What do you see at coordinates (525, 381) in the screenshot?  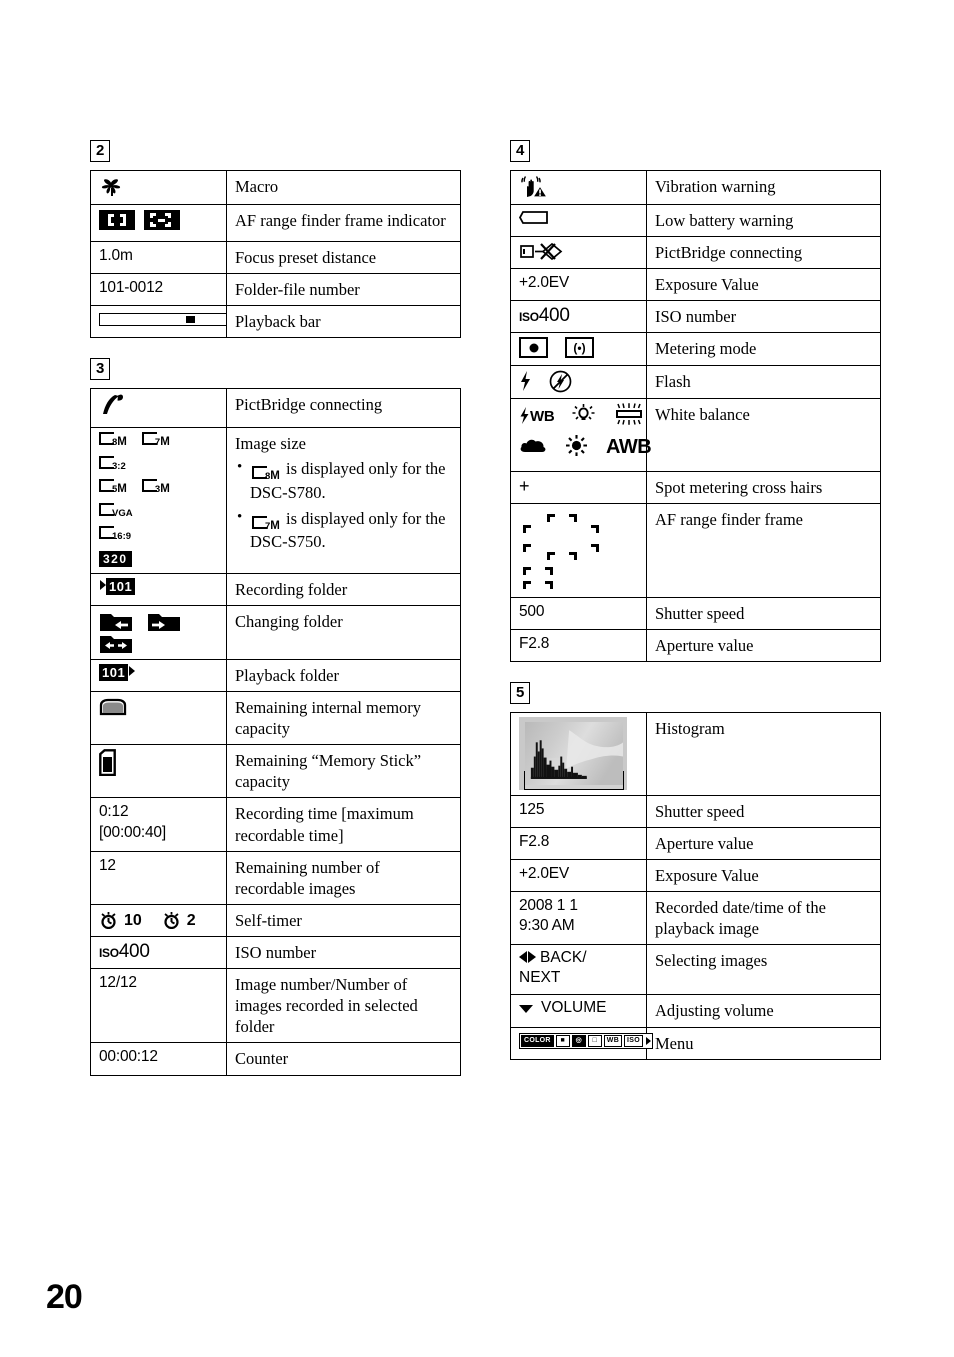 I see `flash-on-icon` at bounding box center [525, 381].